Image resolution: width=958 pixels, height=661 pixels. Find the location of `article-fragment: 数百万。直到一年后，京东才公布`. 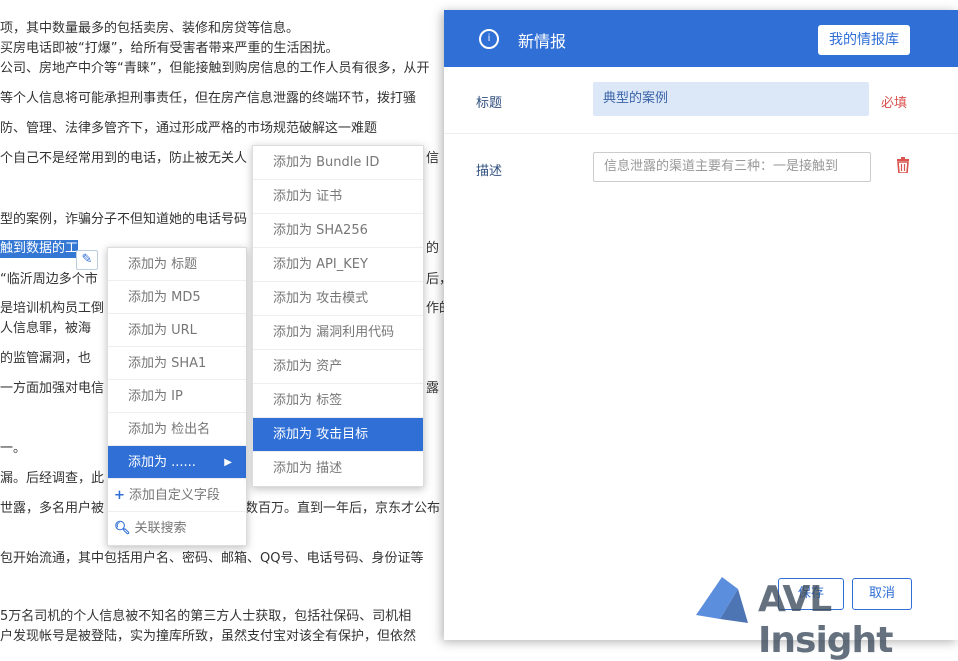

article-fragment: 数百万。直到一年后，京东才公布 is located at coordinates (343, 508).